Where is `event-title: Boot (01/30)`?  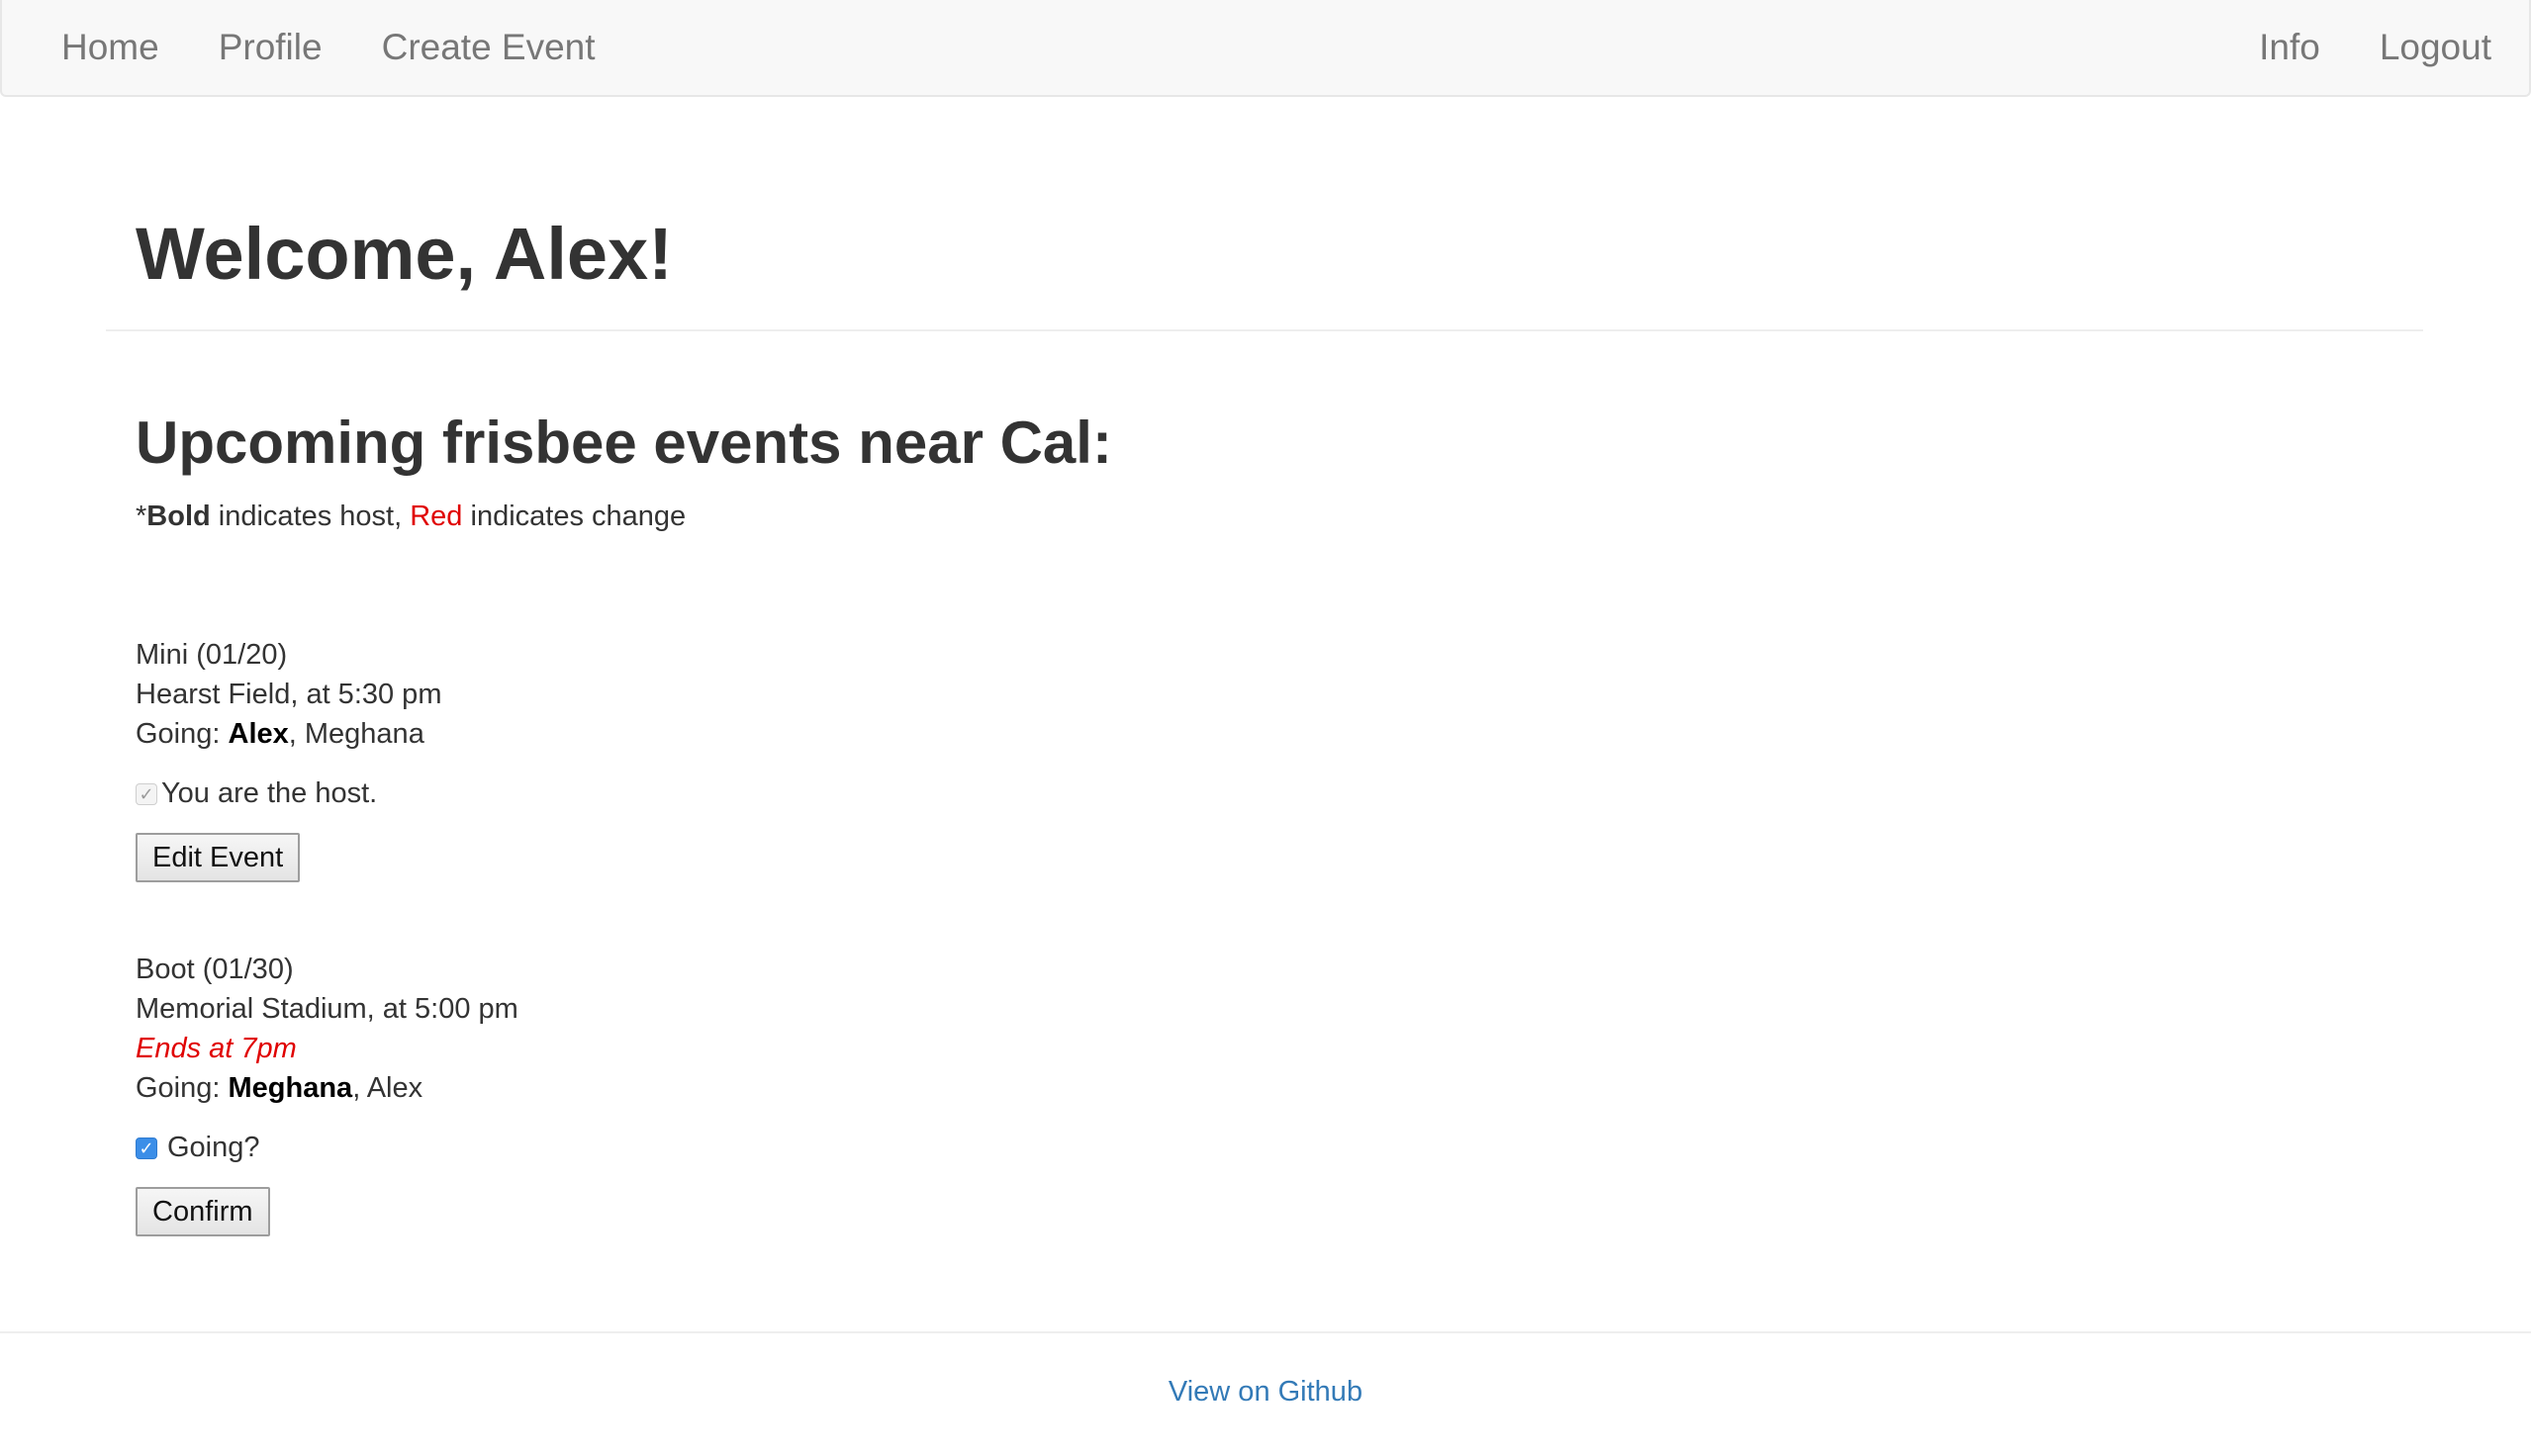
event-title: Boot (01/30) is located at coordinates (215, 969).